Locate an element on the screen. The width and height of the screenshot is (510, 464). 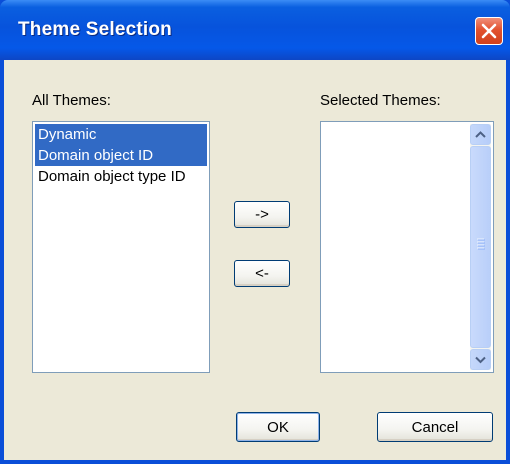
remove-theme-button: <- is located at coordinates (262, 273).